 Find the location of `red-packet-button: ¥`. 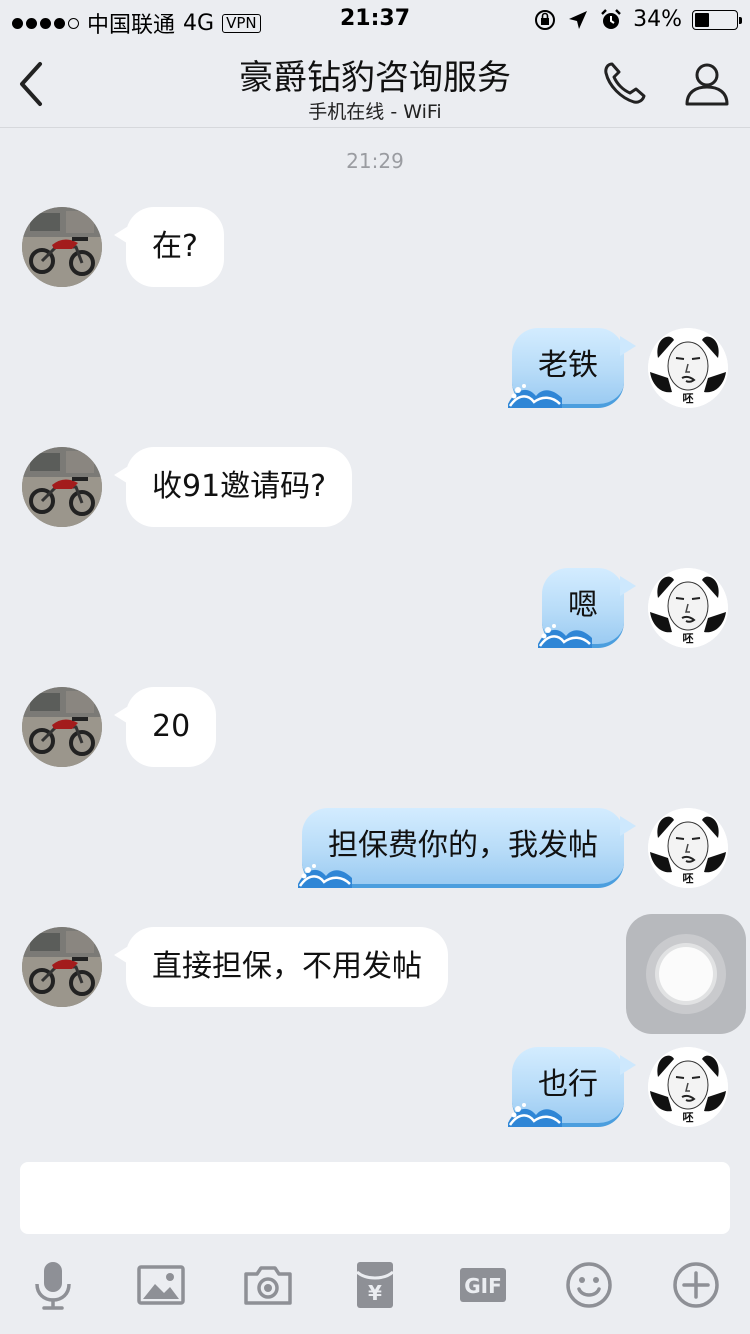

red-packet-button: ¥ is located at coordinates (375, 1285).